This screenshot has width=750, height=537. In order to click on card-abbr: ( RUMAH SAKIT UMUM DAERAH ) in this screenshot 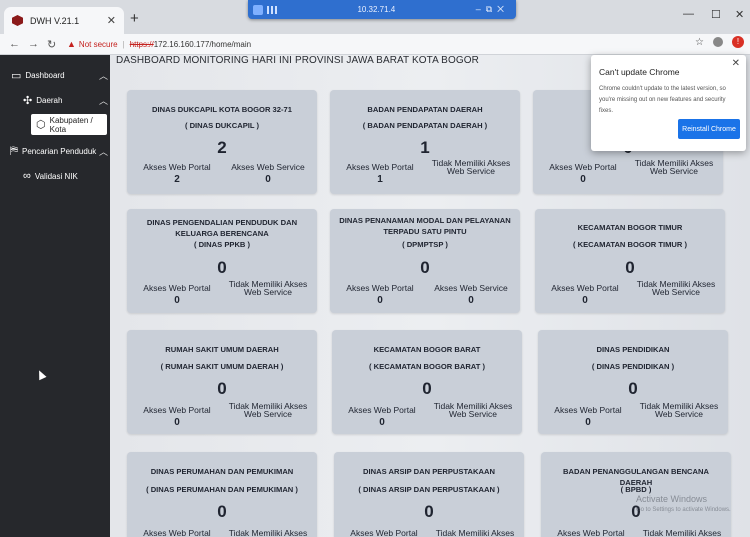, I will do `click(222, 366)`.